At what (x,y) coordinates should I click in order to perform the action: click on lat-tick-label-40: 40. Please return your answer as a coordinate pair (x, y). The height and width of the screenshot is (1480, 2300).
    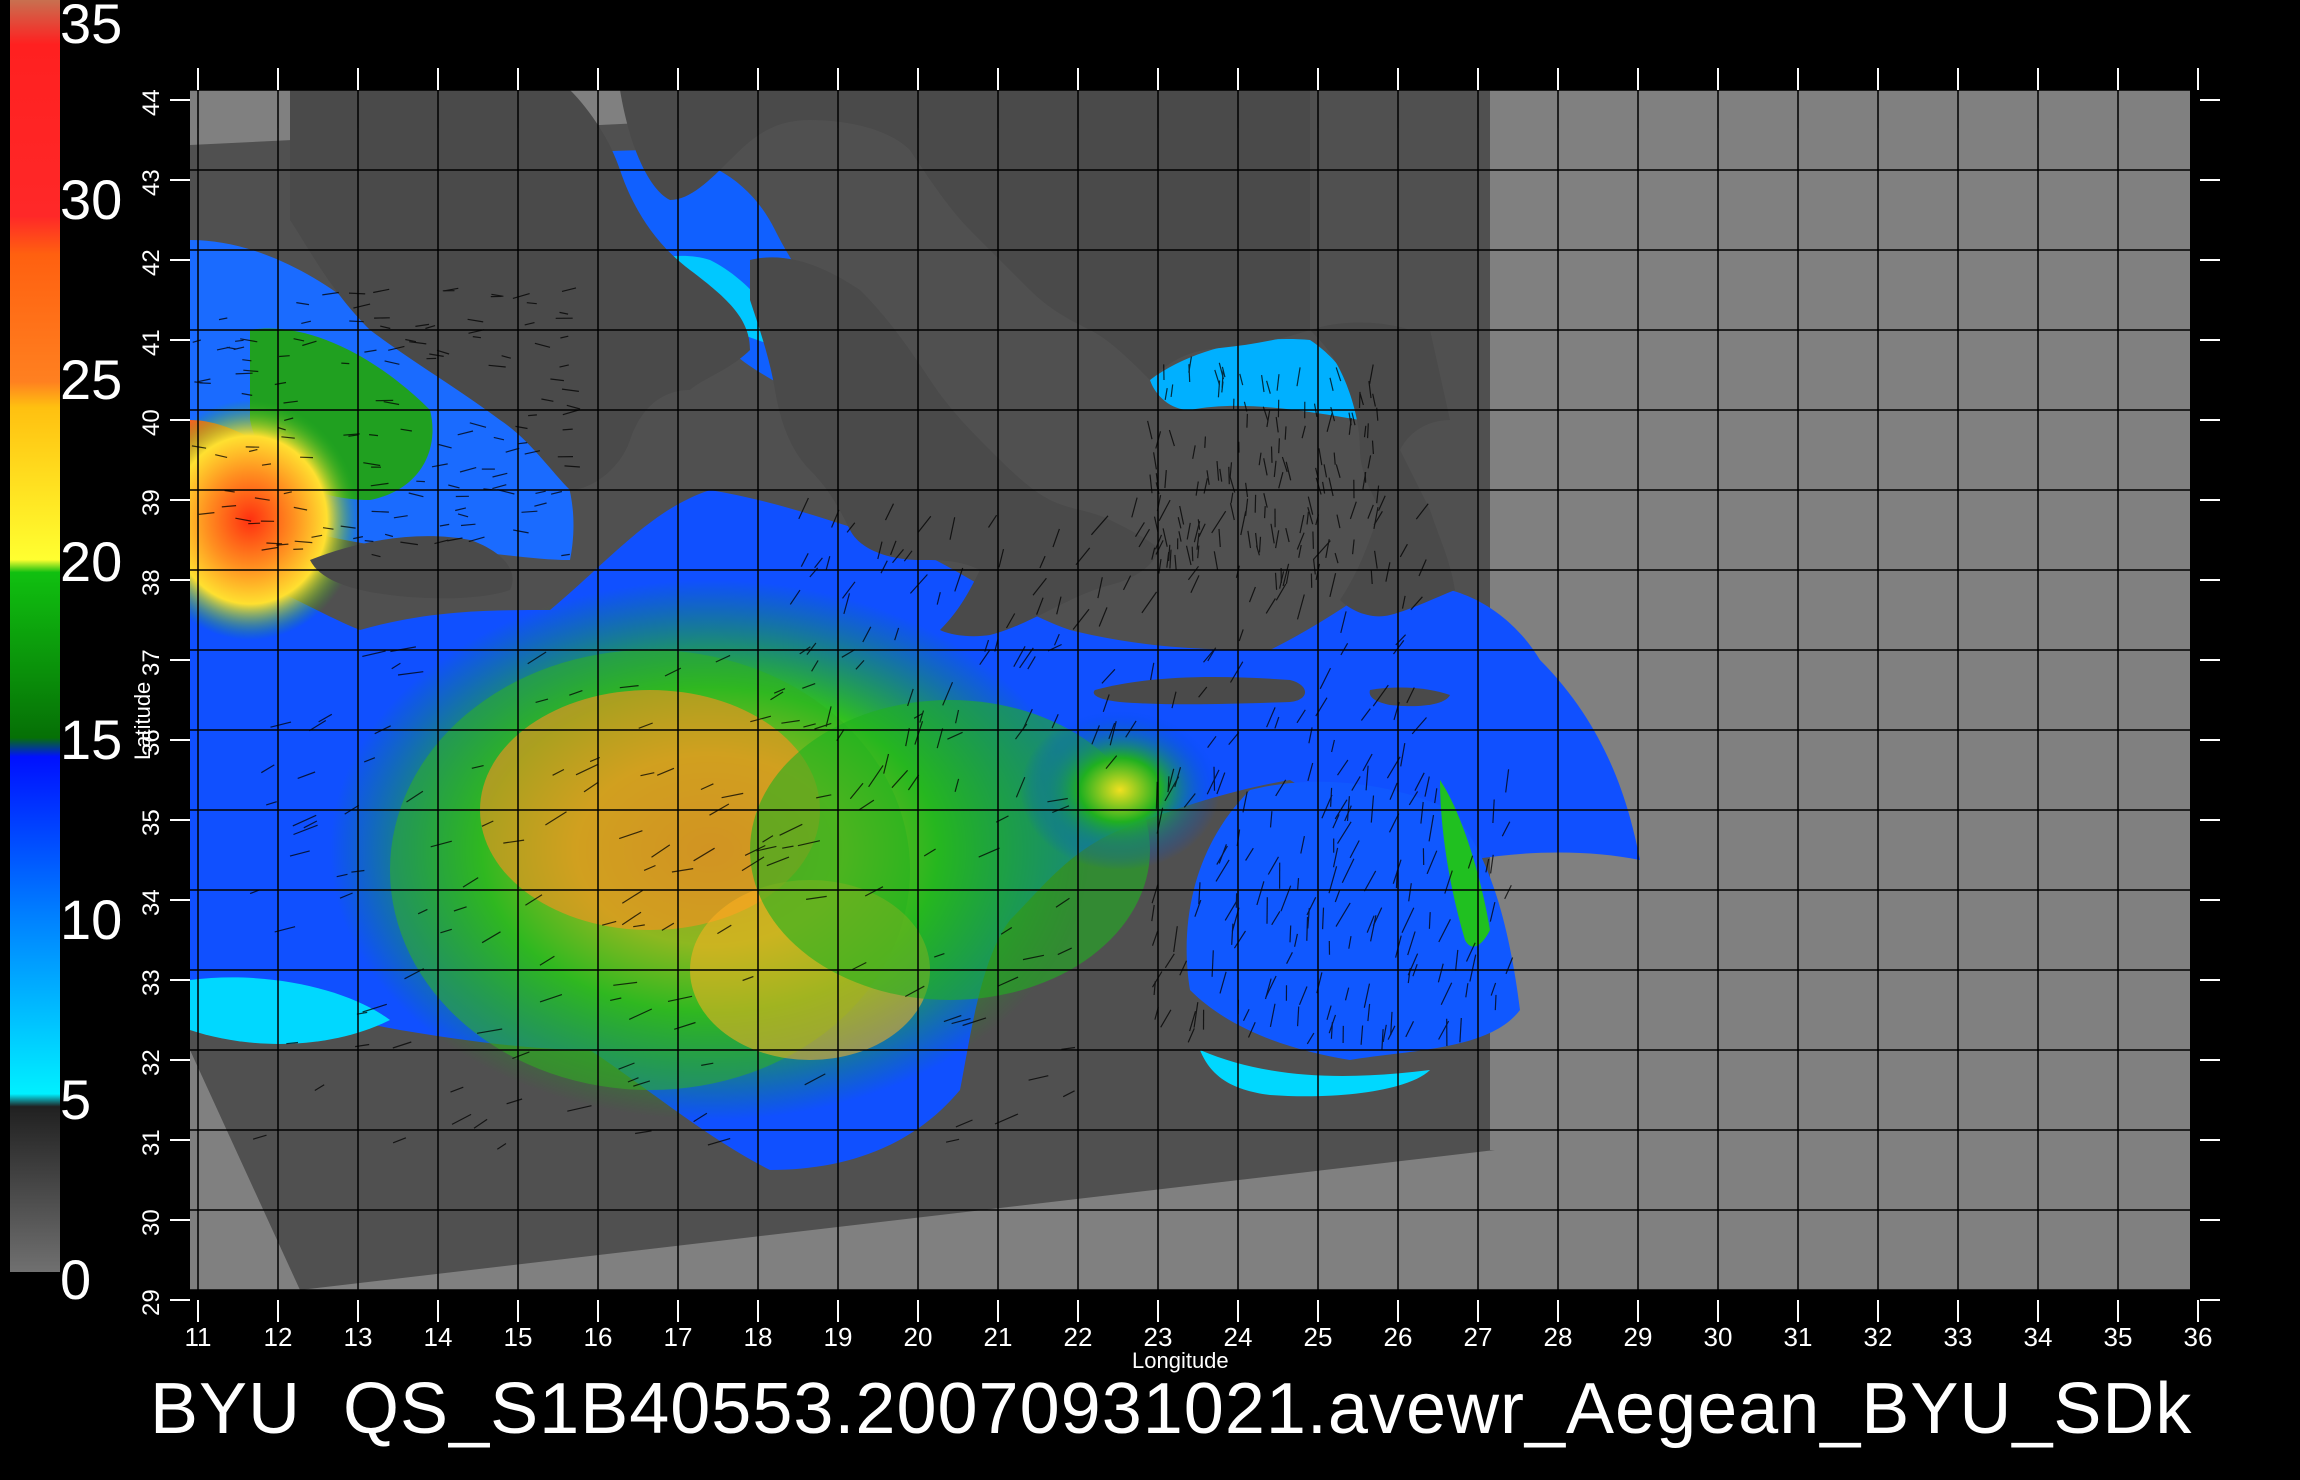
    Looking at the image, I should click on (151, 422).